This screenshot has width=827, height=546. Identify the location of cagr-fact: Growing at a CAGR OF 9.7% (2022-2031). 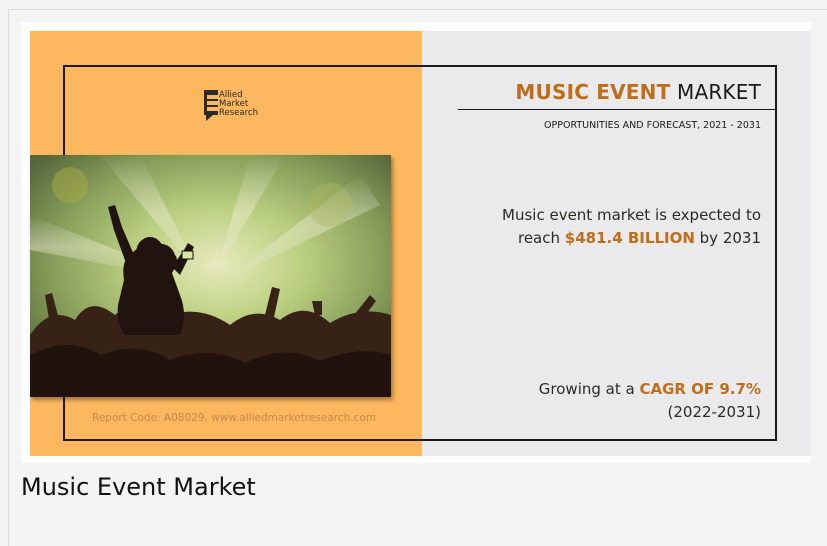
(650, 401).